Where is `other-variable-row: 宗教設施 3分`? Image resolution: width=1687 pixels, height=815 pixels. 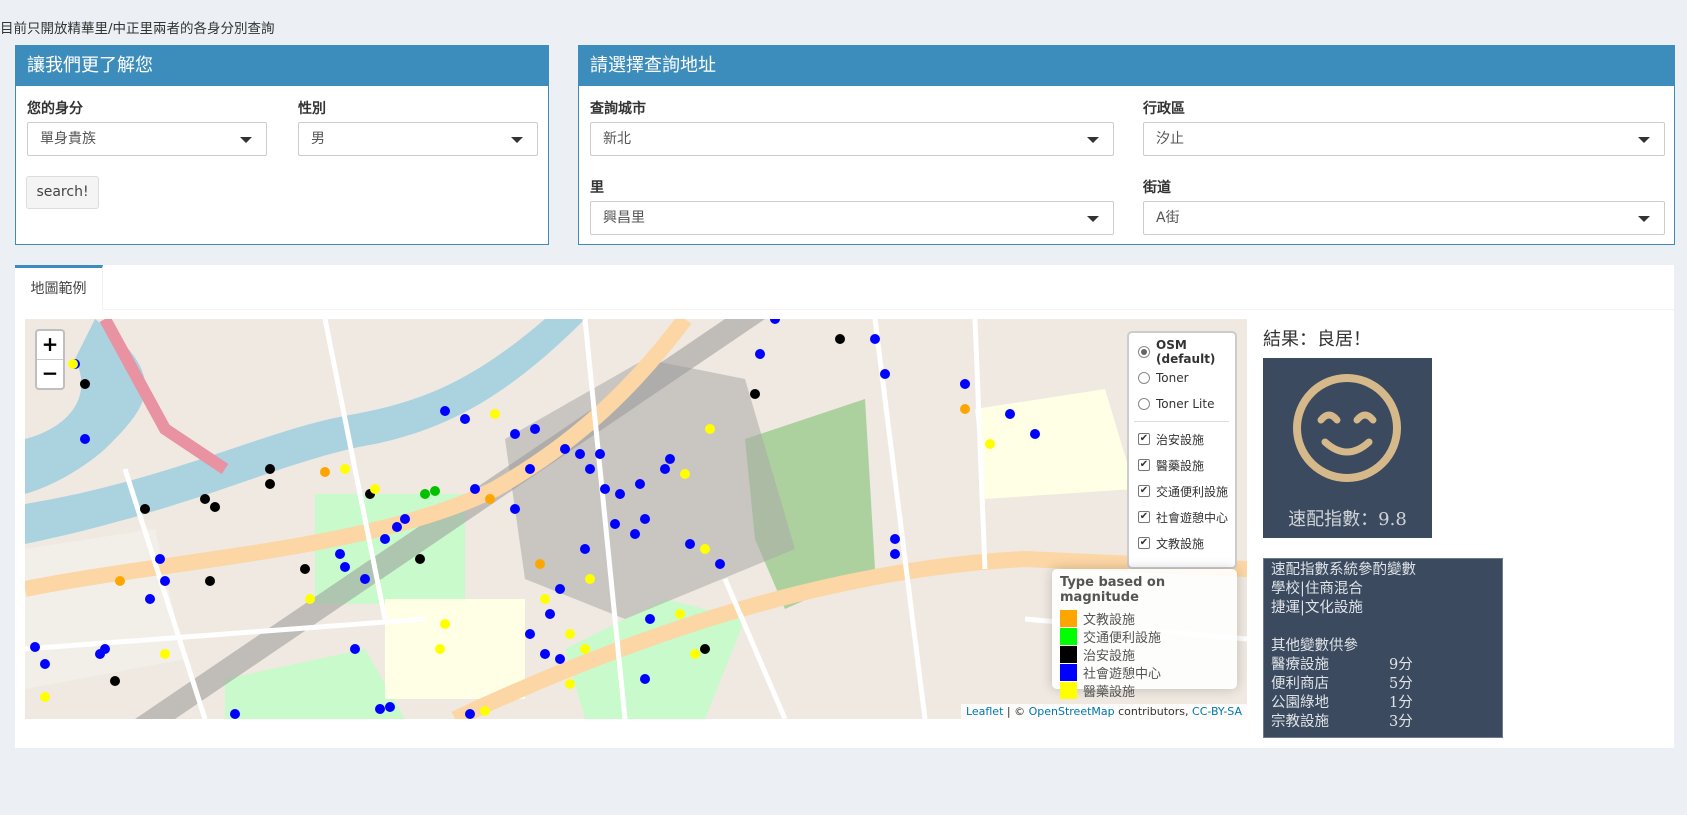 other-variable-row: 宗教設施 3分 is located at coordinates (1342, 722).